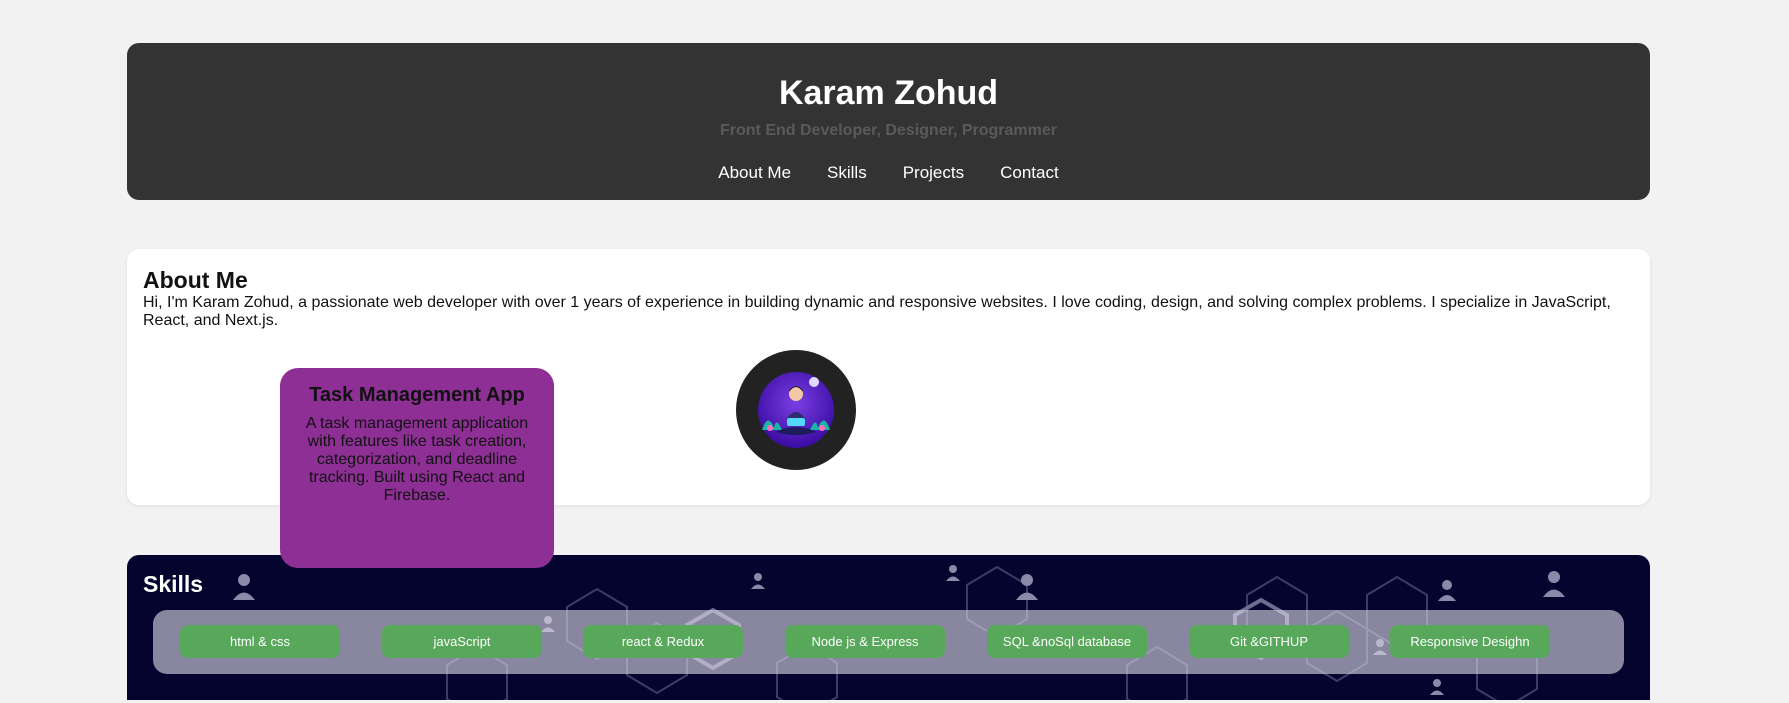 Image resolution: width=1789 pixels, height=703 pixels. Describe the element at coordinates (195, 280) in the screenshot. I see `about-heading: About Me` at that location.